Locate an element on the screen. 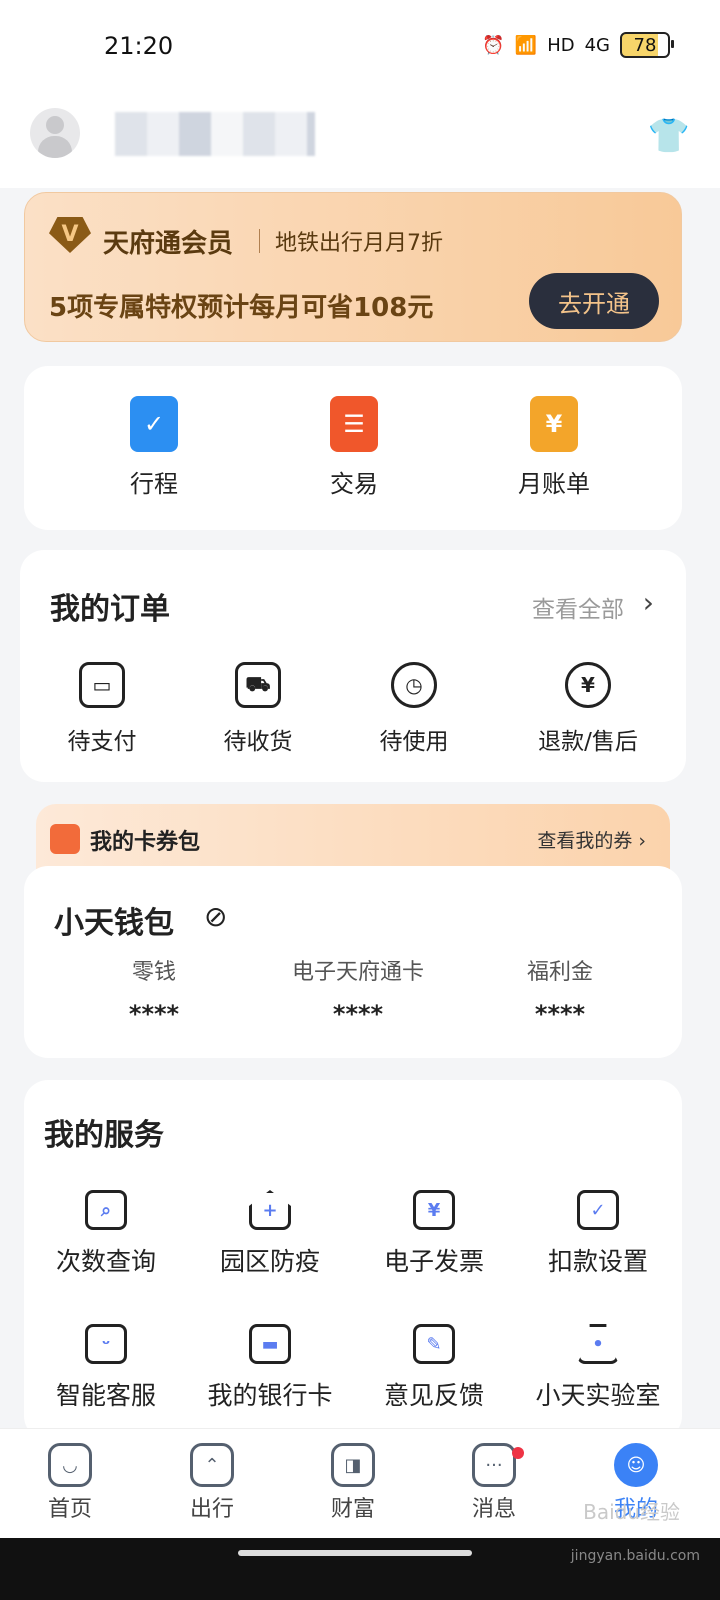 The width and height of the screenshot is (720, 1600). wallet-welfare: 福利金 **** is located at coordinates (560, 991).